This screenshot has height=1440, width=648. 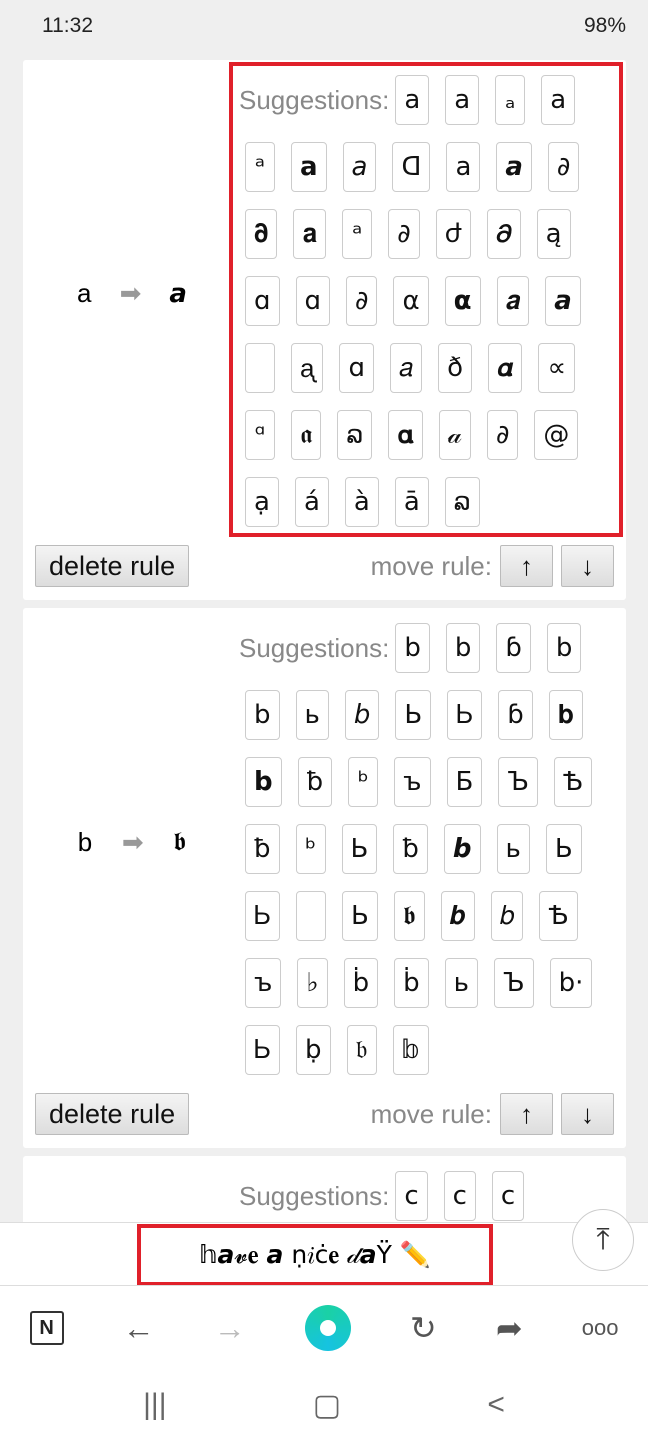 I want to click on scroll-top-button: ⤒, so click(x=603, y=1240).